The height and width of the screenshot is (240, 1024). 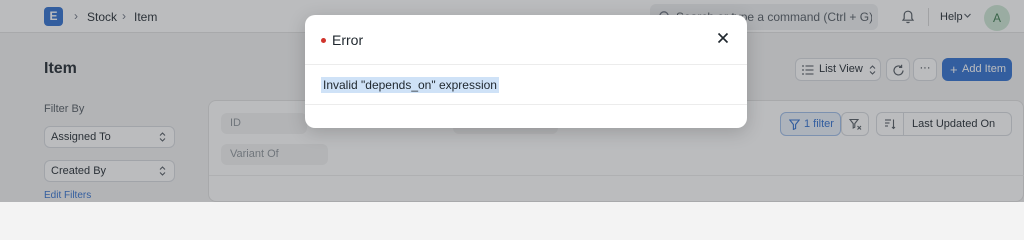 I want to click on error-message: Invalid "depends_on" expression, so click(x=410, y=85).